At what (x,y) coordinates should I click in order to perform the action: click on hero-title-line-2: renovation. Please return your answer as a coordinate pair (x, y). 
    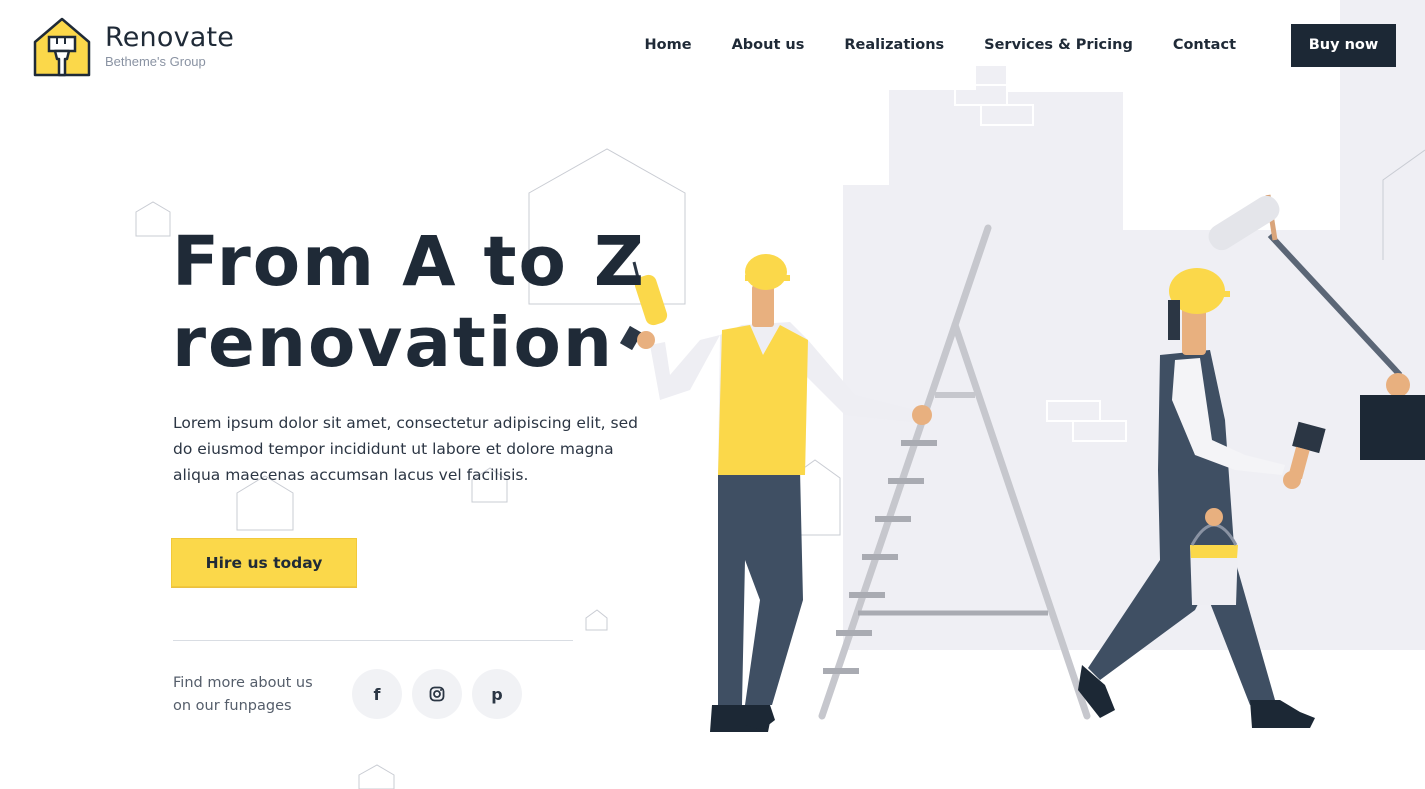
    Looking at the image, I should click on (393, 343).